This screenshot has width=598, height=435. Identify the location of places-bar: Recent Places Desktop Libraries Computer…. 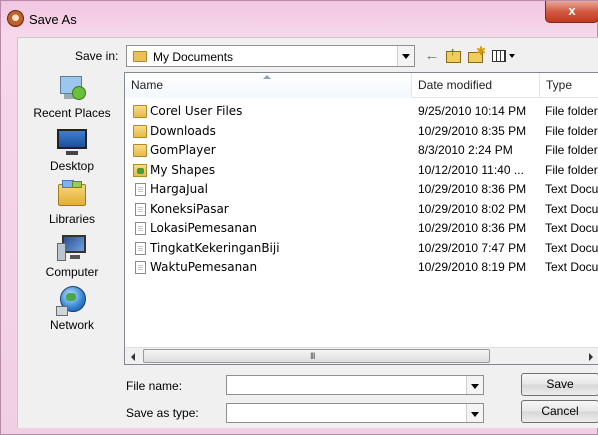
(72, 207).